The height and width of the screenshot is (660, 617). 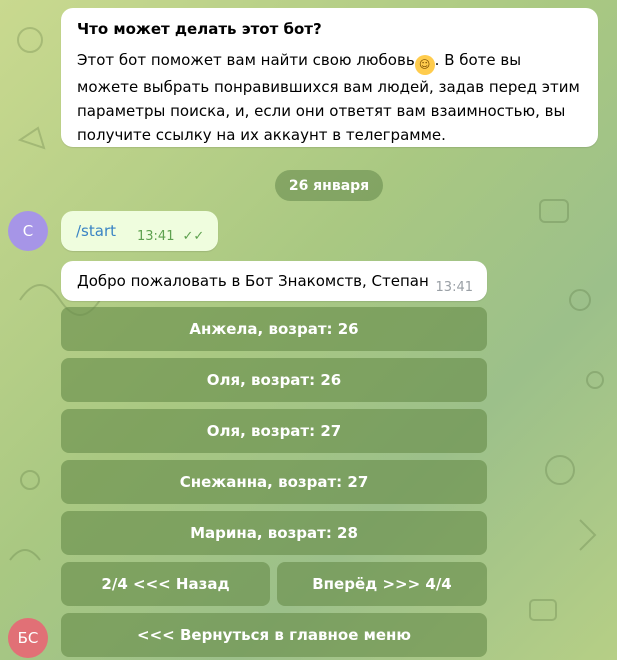 What do you see at coordinates (329, 185) in the screenshot?
I see `date-divider: 26 января` at bounding box center [329, 185].